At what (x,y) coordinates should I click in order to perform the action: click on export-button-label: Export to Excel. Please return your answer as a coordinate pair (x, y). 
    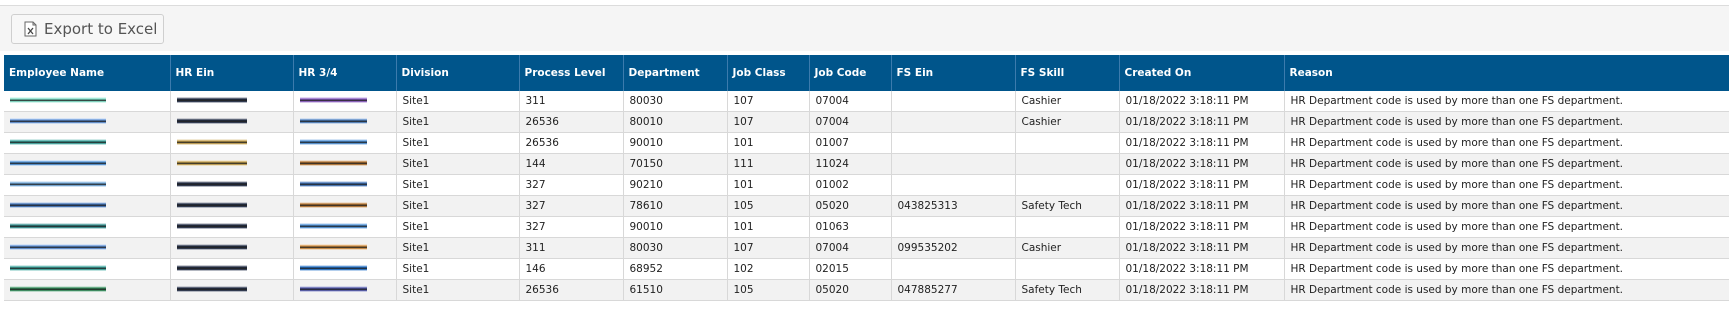
    Looking at the image, I should click on (101, 29).